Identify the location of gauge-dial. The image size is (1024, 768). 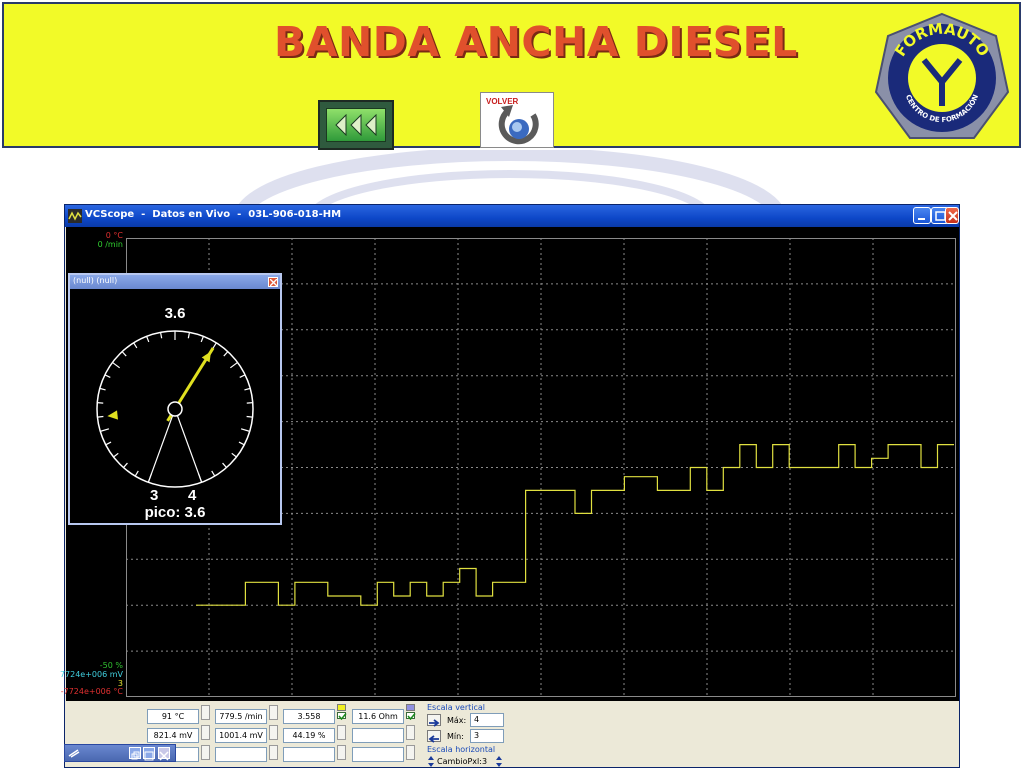
(175, 409).